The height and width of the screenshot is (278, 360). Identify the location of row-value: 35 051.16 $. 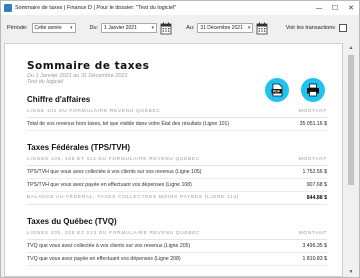
(313, 124).